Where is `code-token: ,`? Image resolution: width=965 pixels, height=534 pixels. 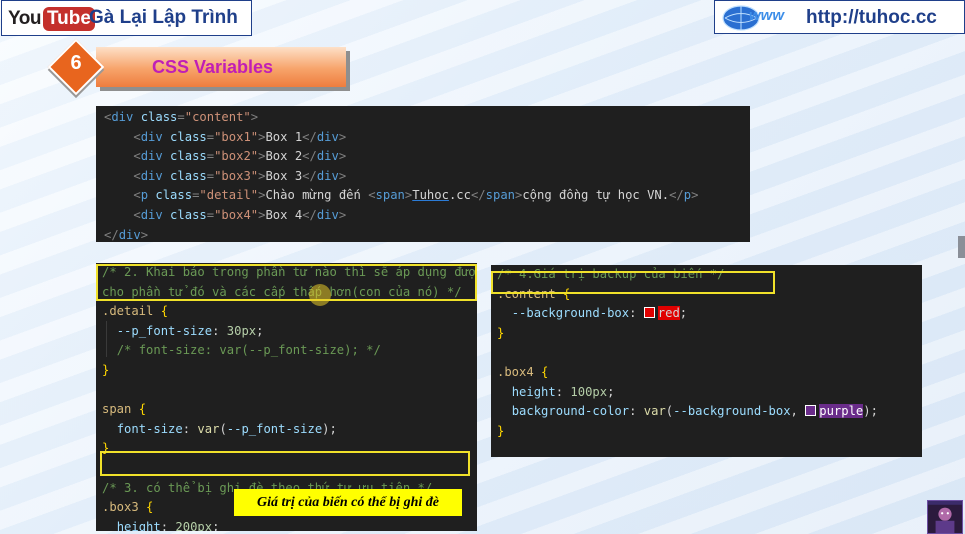 code-token: , is located at coordinates (798, 411).